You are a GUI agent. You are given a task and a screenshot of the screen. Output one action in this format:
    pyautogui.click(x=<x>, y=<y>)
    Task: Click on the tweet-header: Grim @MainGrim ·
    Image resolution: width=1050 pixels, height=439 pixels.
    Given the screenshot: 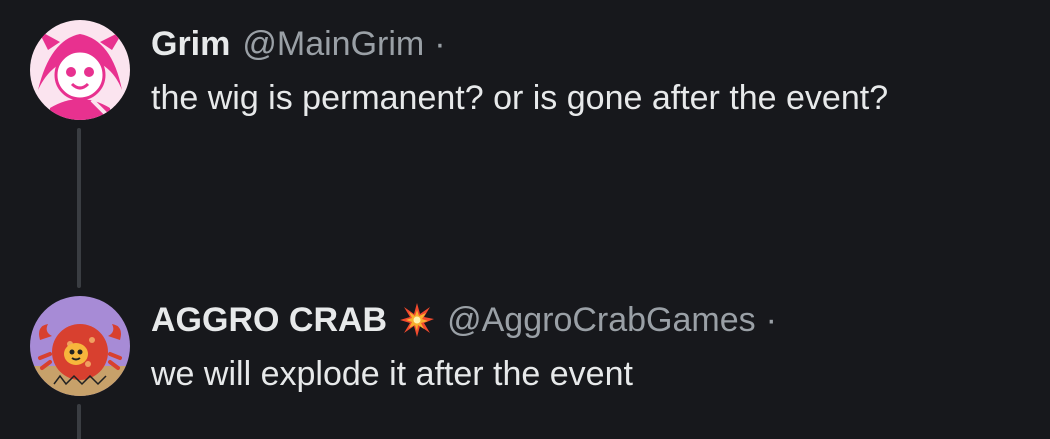 What is the action you would take?
    pyautogui.click(x=595, y=44)
    